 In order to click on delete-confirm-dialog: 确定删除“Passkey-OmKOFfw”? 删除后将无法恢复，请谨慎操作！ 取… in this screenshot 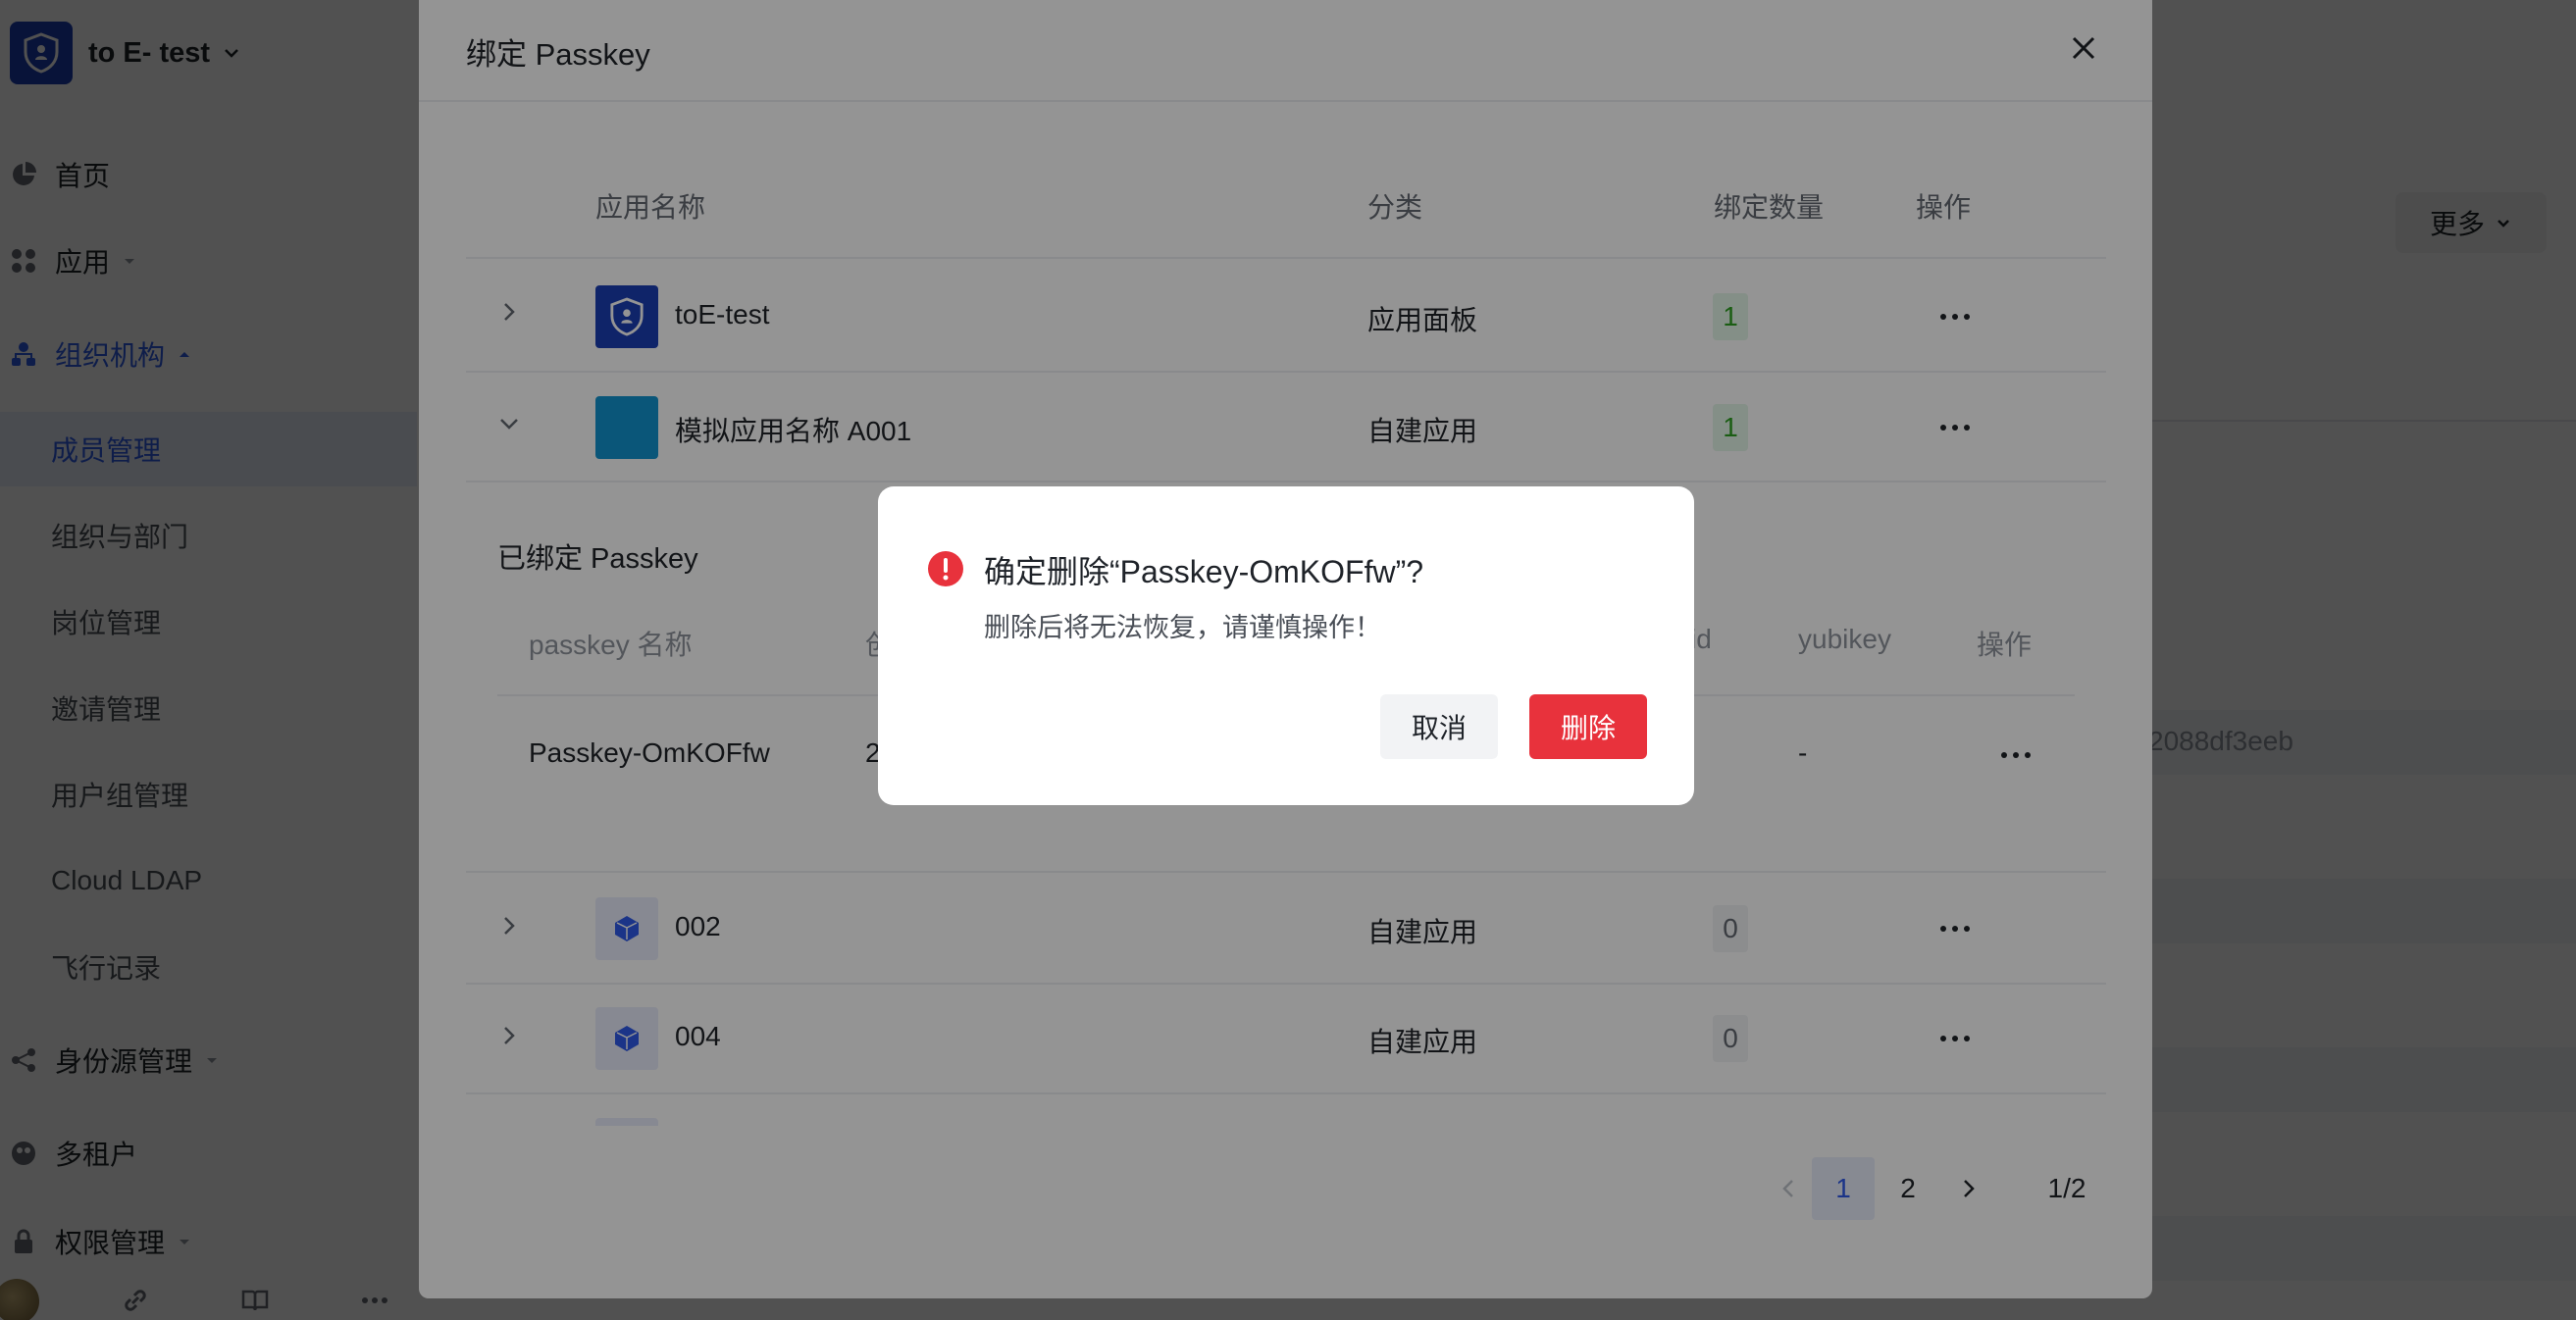, I will do `click(1286, 645)`.